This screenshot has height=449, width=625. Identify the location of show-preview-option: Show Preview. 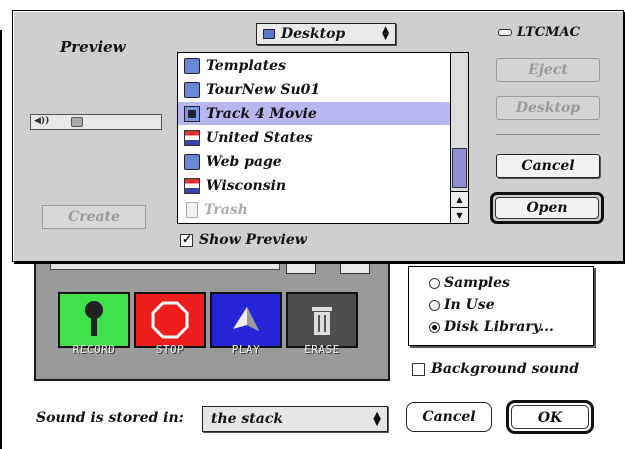
(243, 240).